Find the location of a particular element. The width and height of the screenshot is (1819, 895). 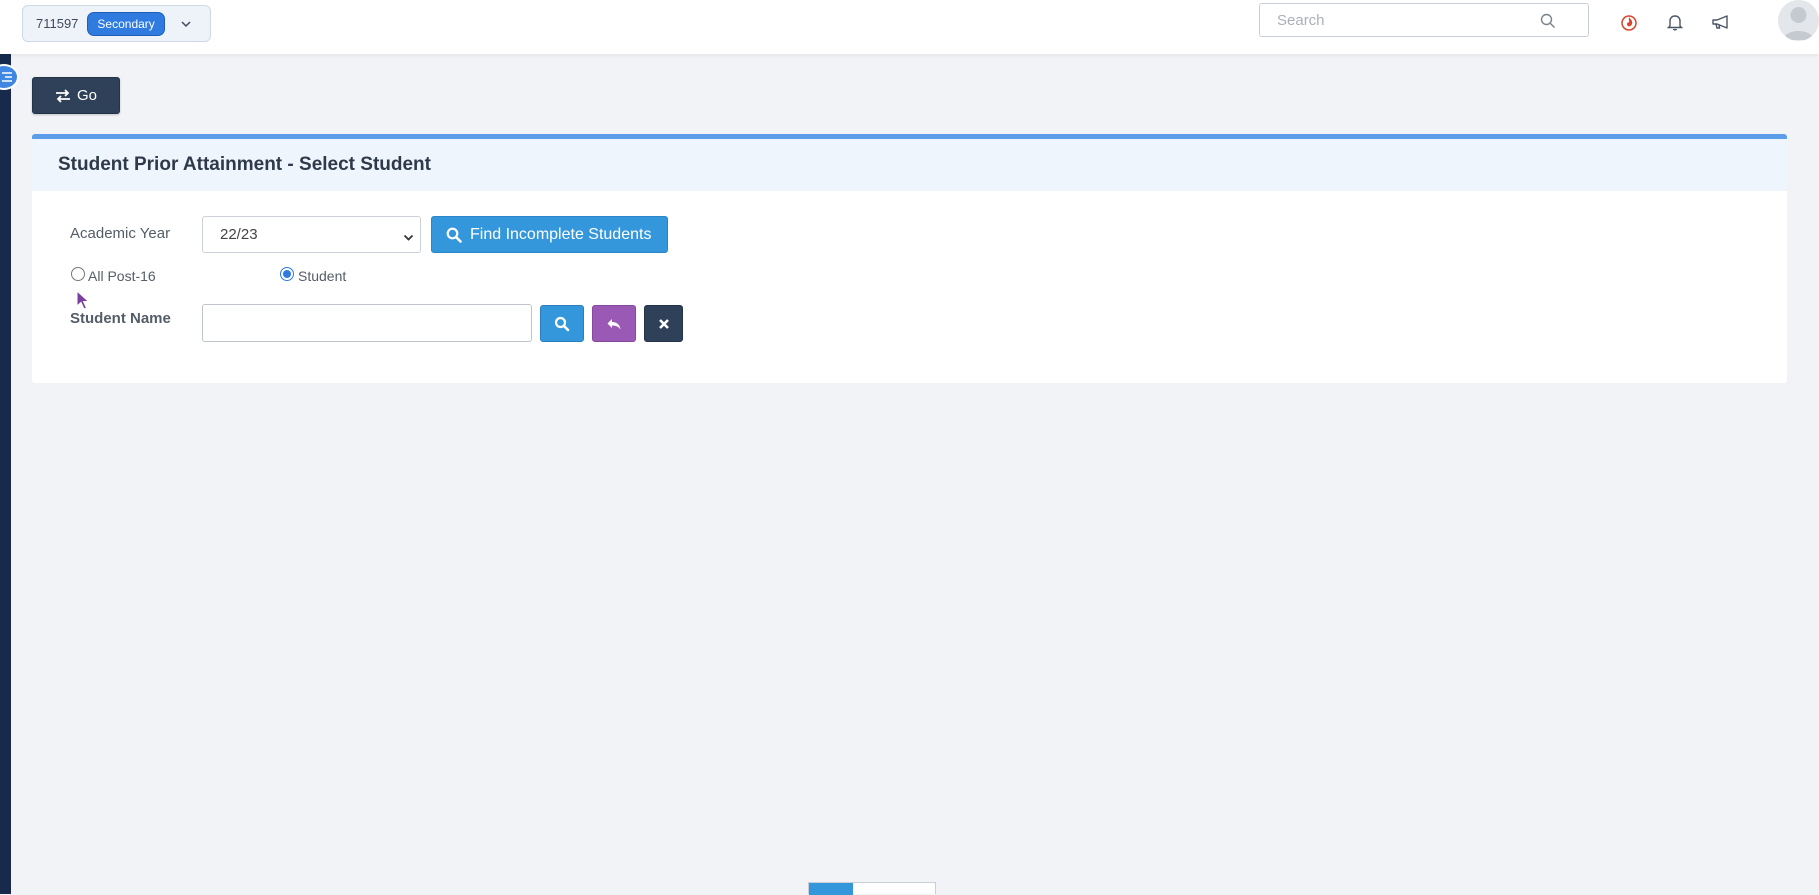

student-name-label: Student Name is located at coordinates (120, 318).